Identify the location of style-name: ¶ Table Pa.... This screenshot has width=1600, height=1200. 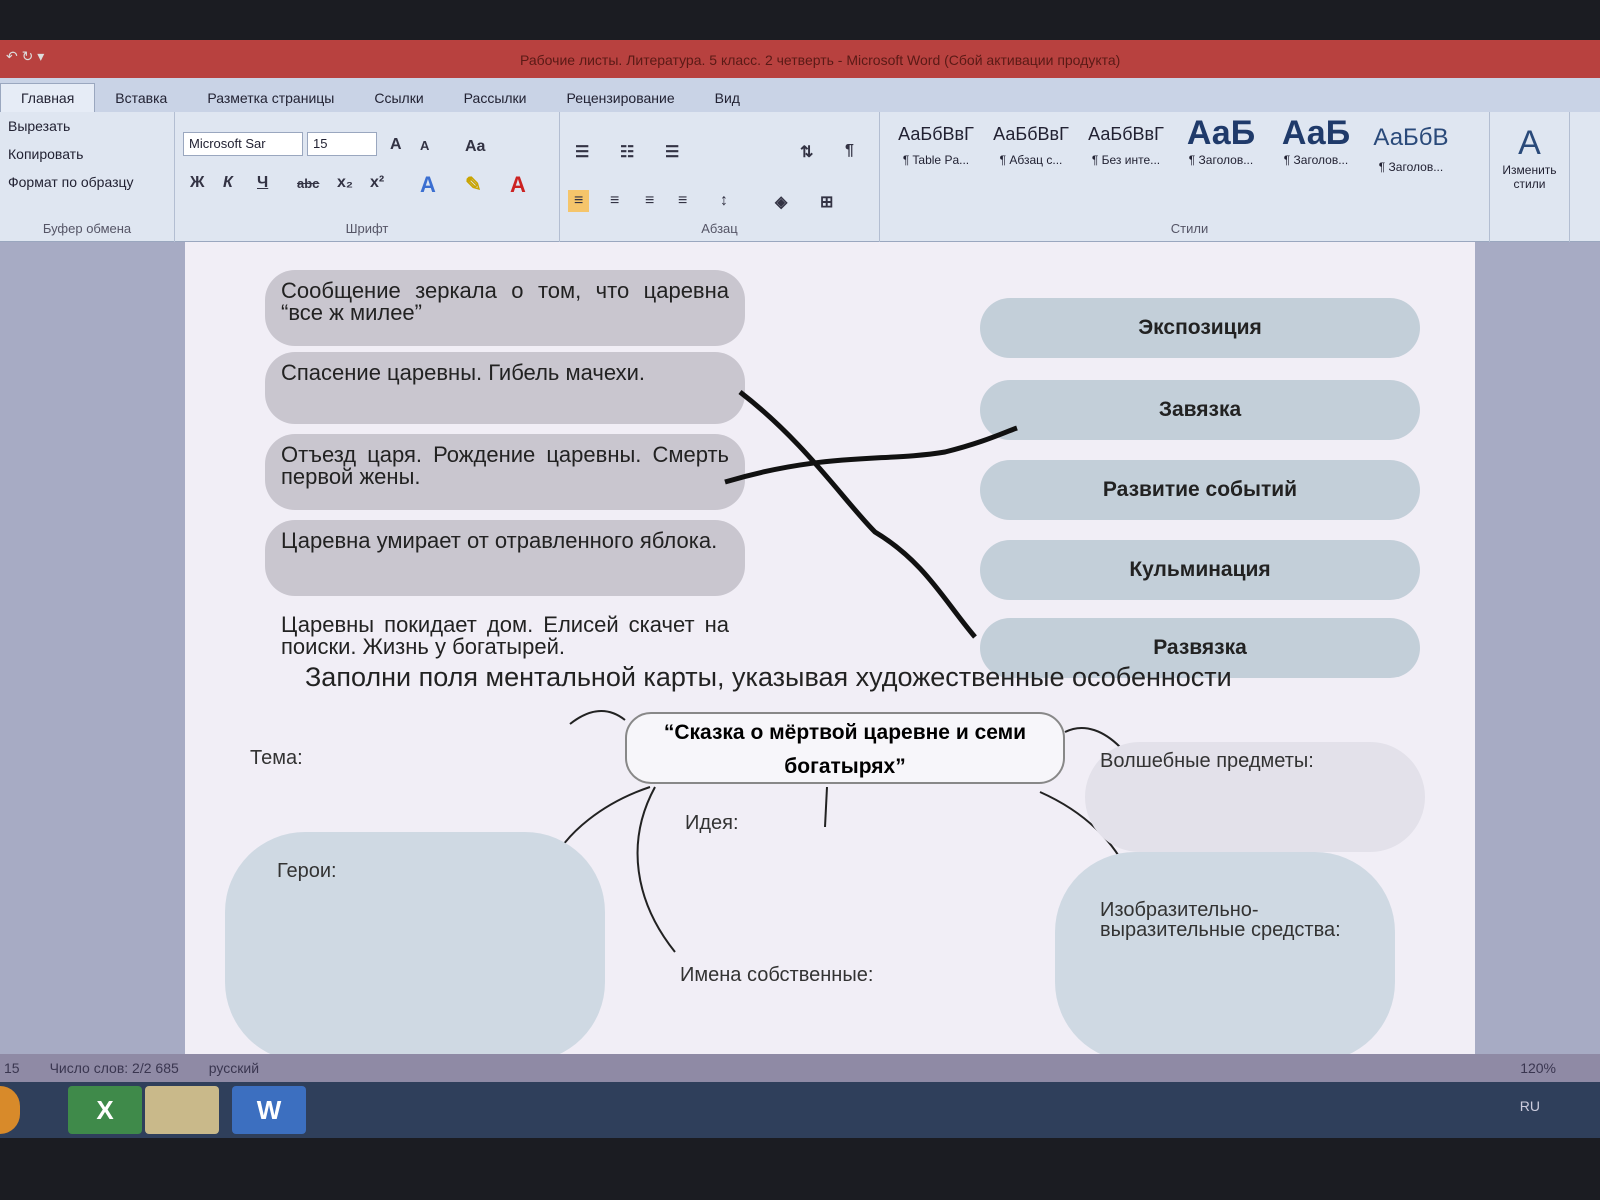
(936, 160).